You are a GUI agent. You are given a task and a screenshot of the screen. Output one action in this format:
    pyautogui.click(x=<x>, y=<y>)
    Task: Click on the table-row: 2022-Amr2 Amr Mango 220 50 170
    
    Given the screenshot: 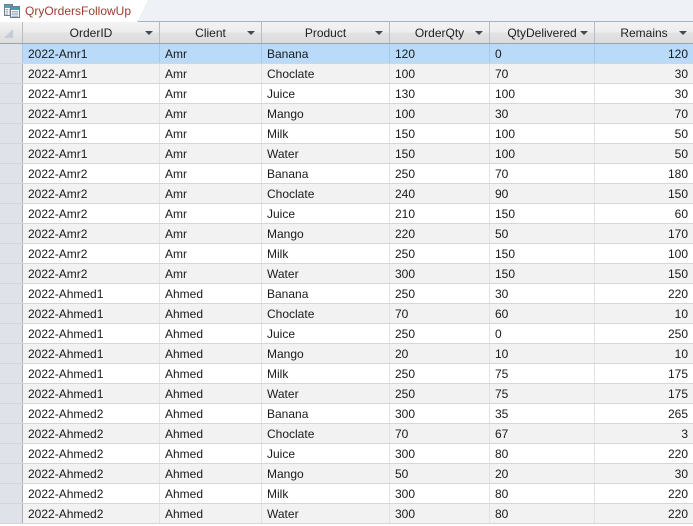 What is the action you would take?
    pyautogui.click(x=346, y=234)
    